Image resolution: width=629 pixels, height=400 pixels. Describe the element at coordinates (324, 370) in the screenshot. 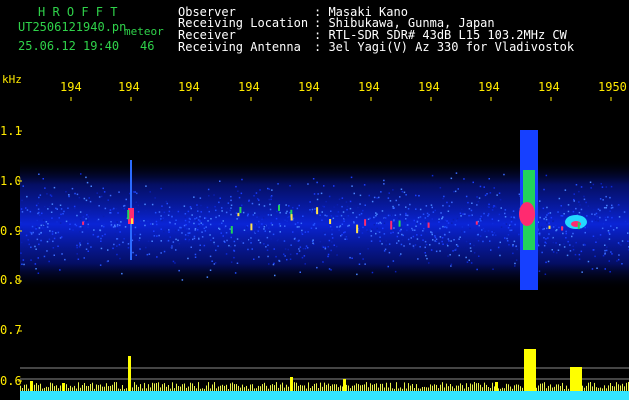

I see `intensity-spikes` at that location.